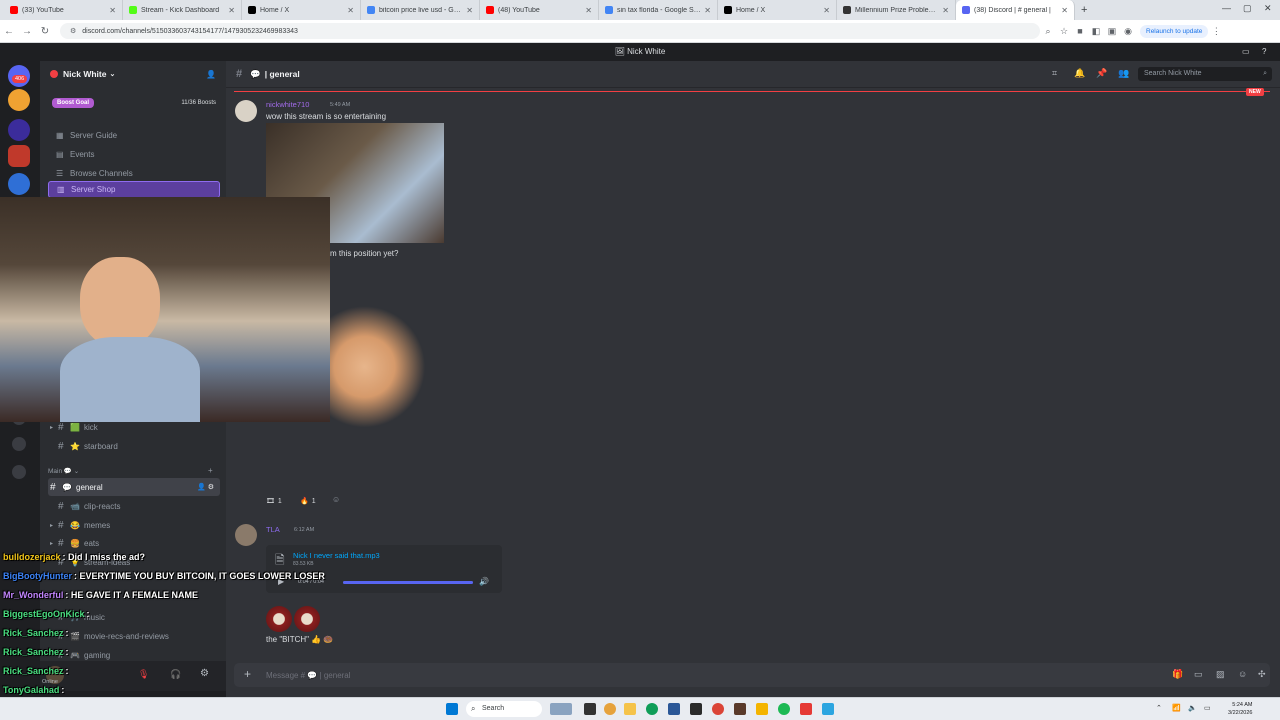 Image resolution: width=1280 pixels, height=720 pixels. I want to click on reaction-1: 🎞 1, so click(274, 501).